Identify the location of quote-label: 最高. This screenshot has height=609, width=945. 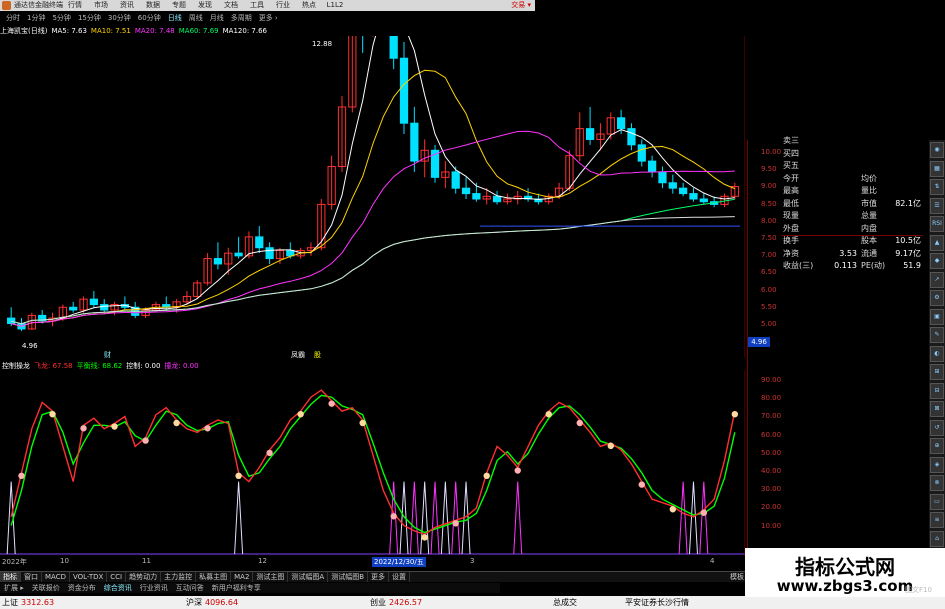
(791, 190).